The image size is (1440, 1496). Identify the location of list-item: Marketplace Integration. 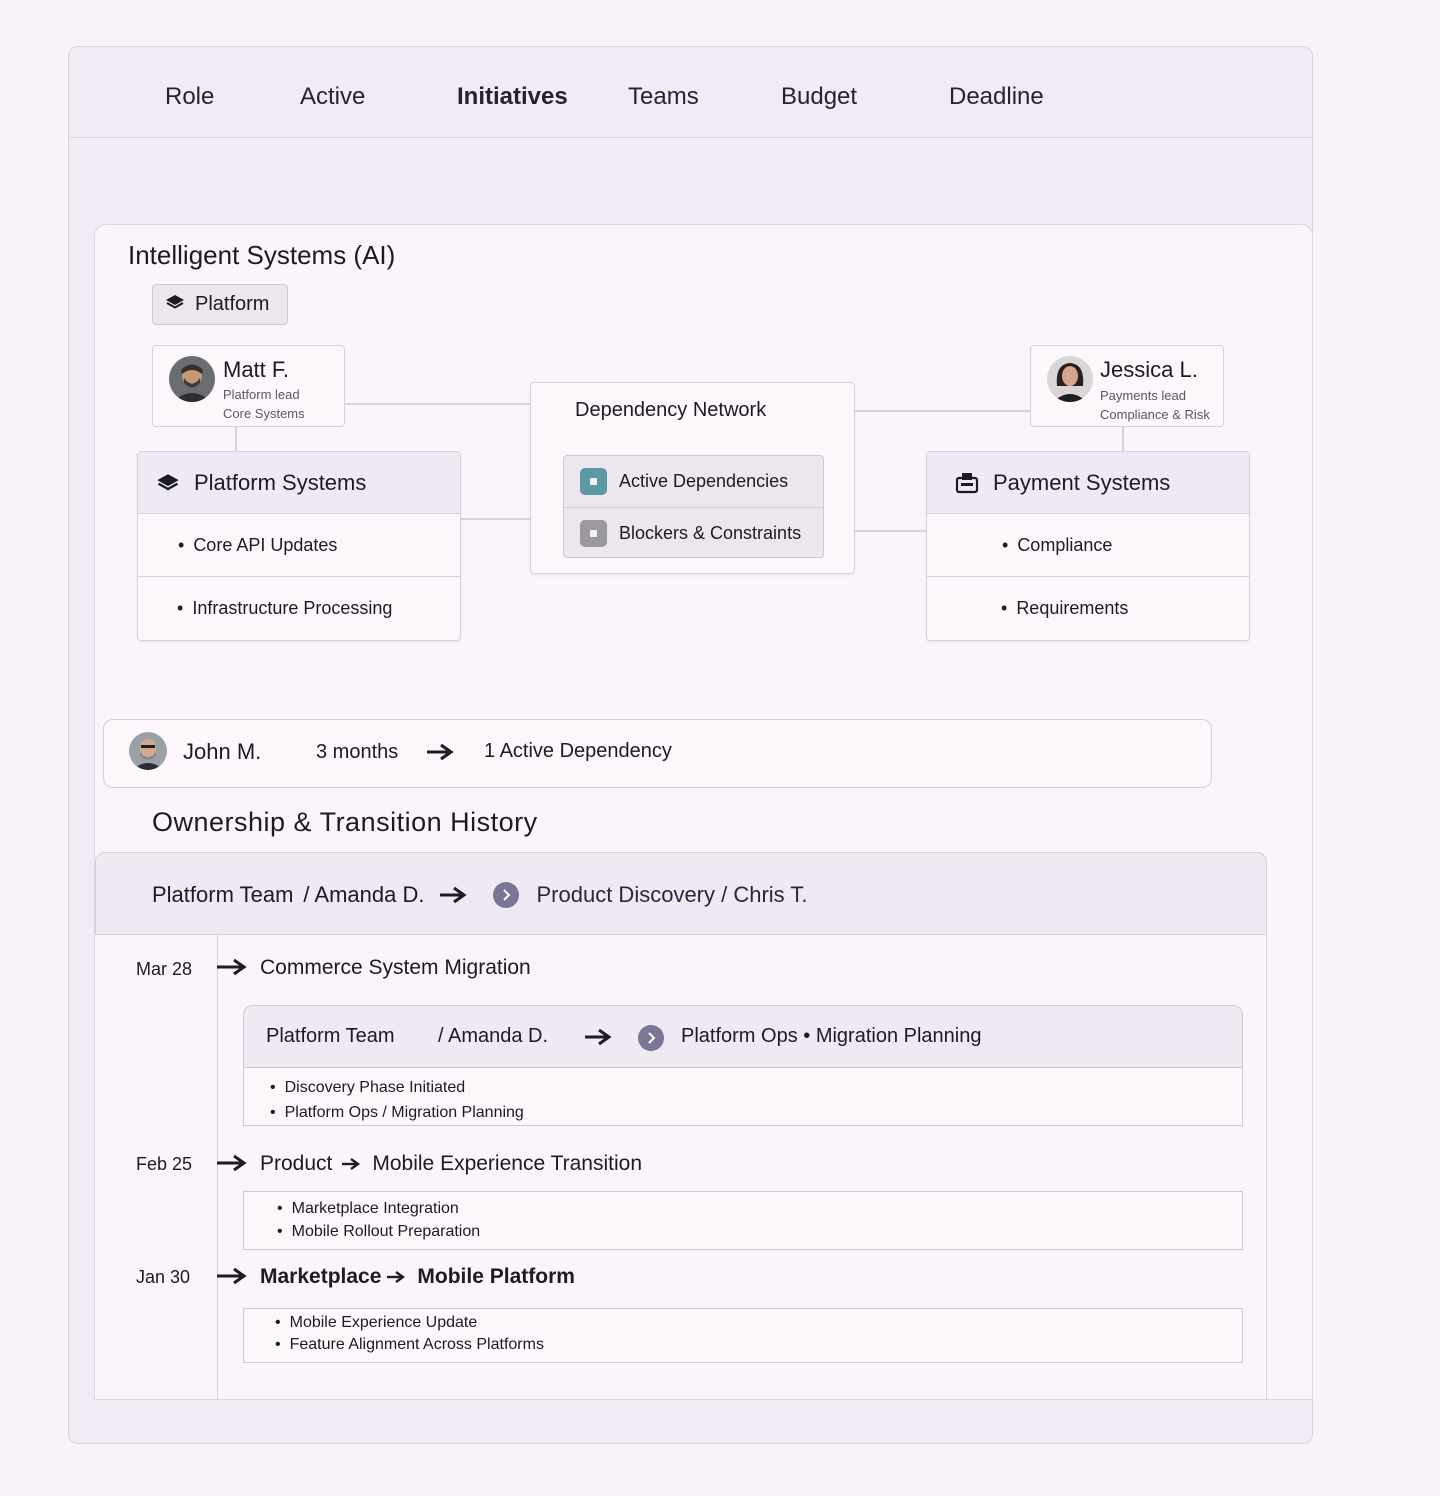
(378, 1208).